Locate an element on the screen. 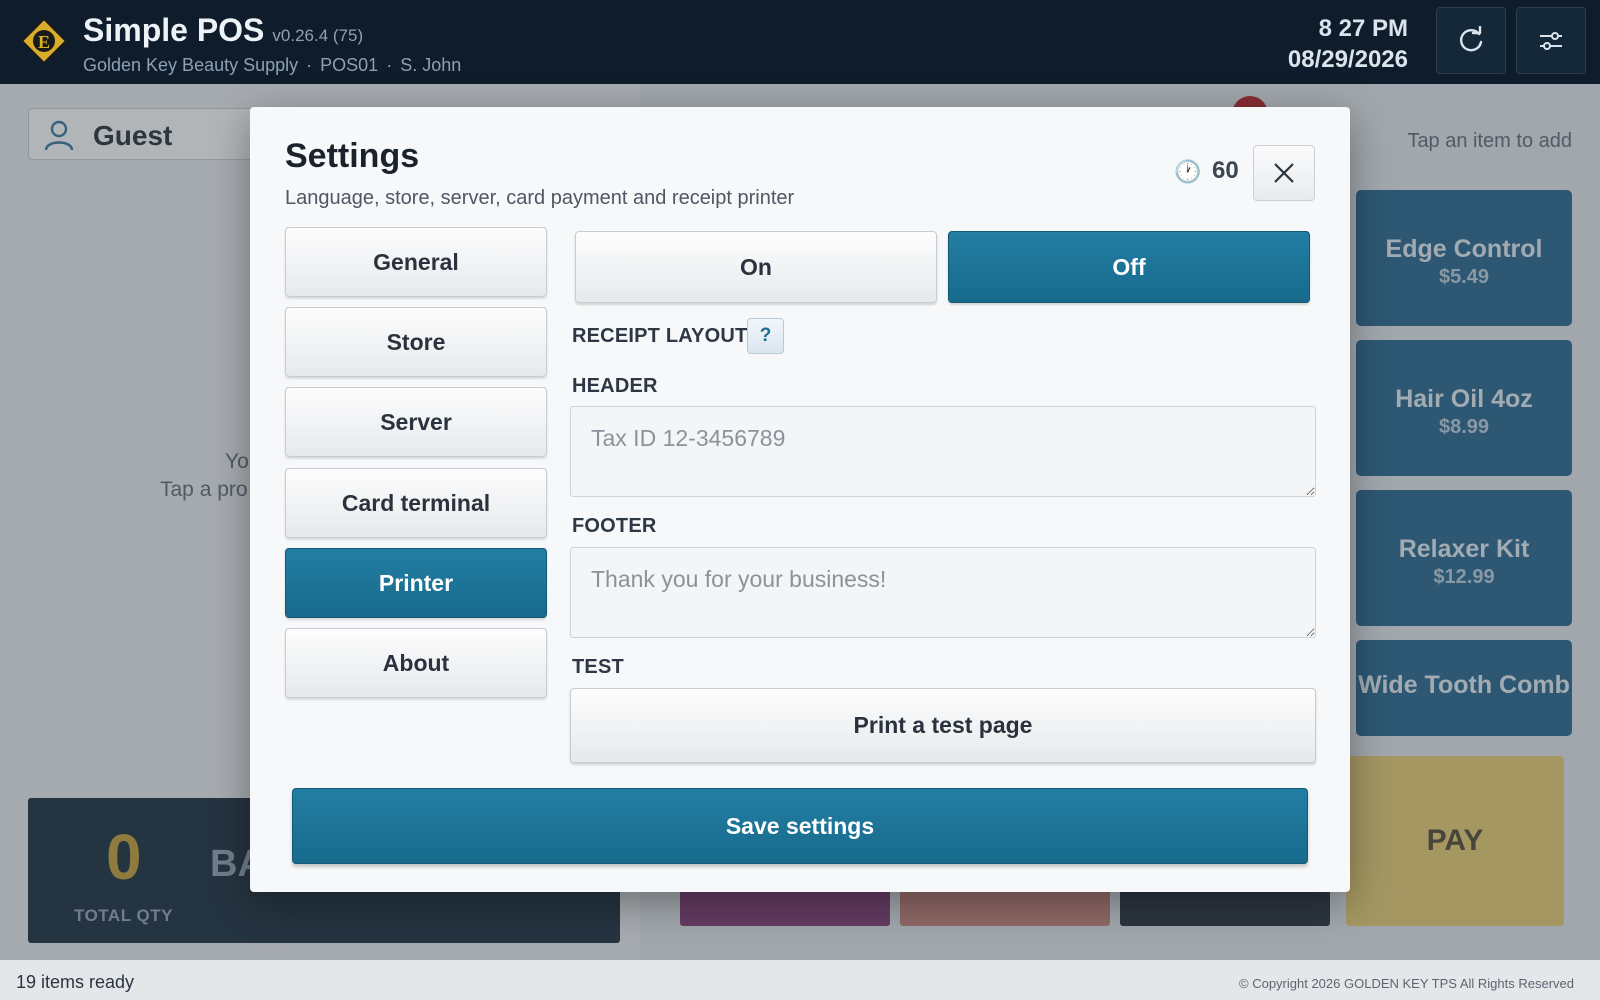 This screenshot has height=1000, width=1600. tab-card-terminal: Card terminal is located at coordinates (416, 503).